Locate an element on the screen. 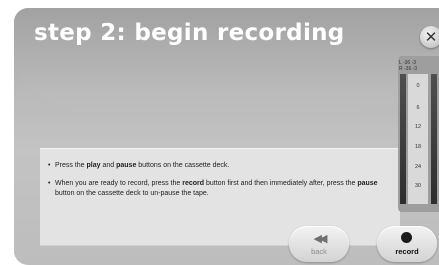 Image resolution: width=439 pixels, height=265 pixels. step-title: step 2: begin recording is located at coordinates (189, 33).